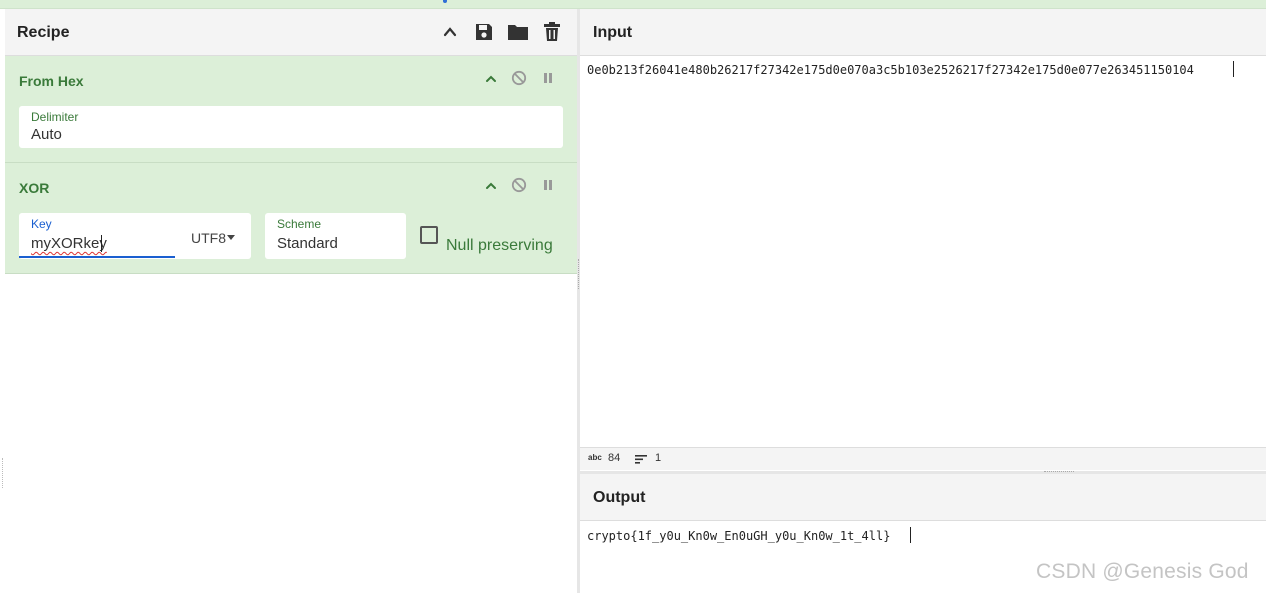 This screenshot has width=1266, height=593. I want to click on scheme-value: Standard, so click(307, 243).